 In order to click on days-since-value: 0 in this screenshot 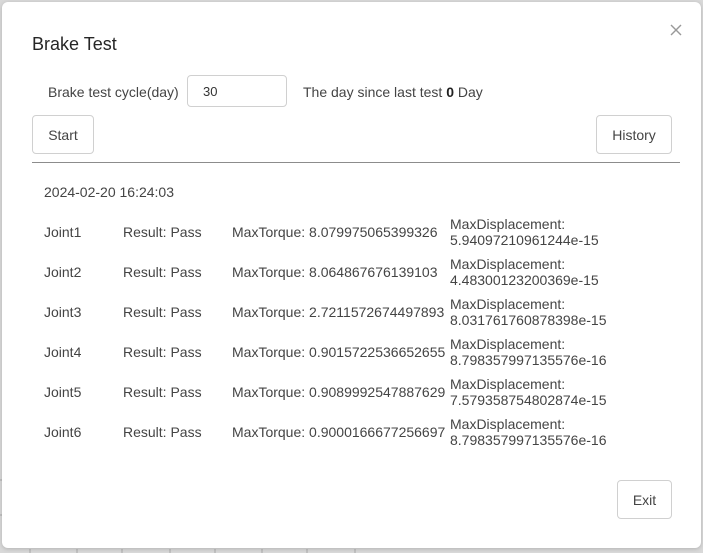, I will do `click(450, 92)`.